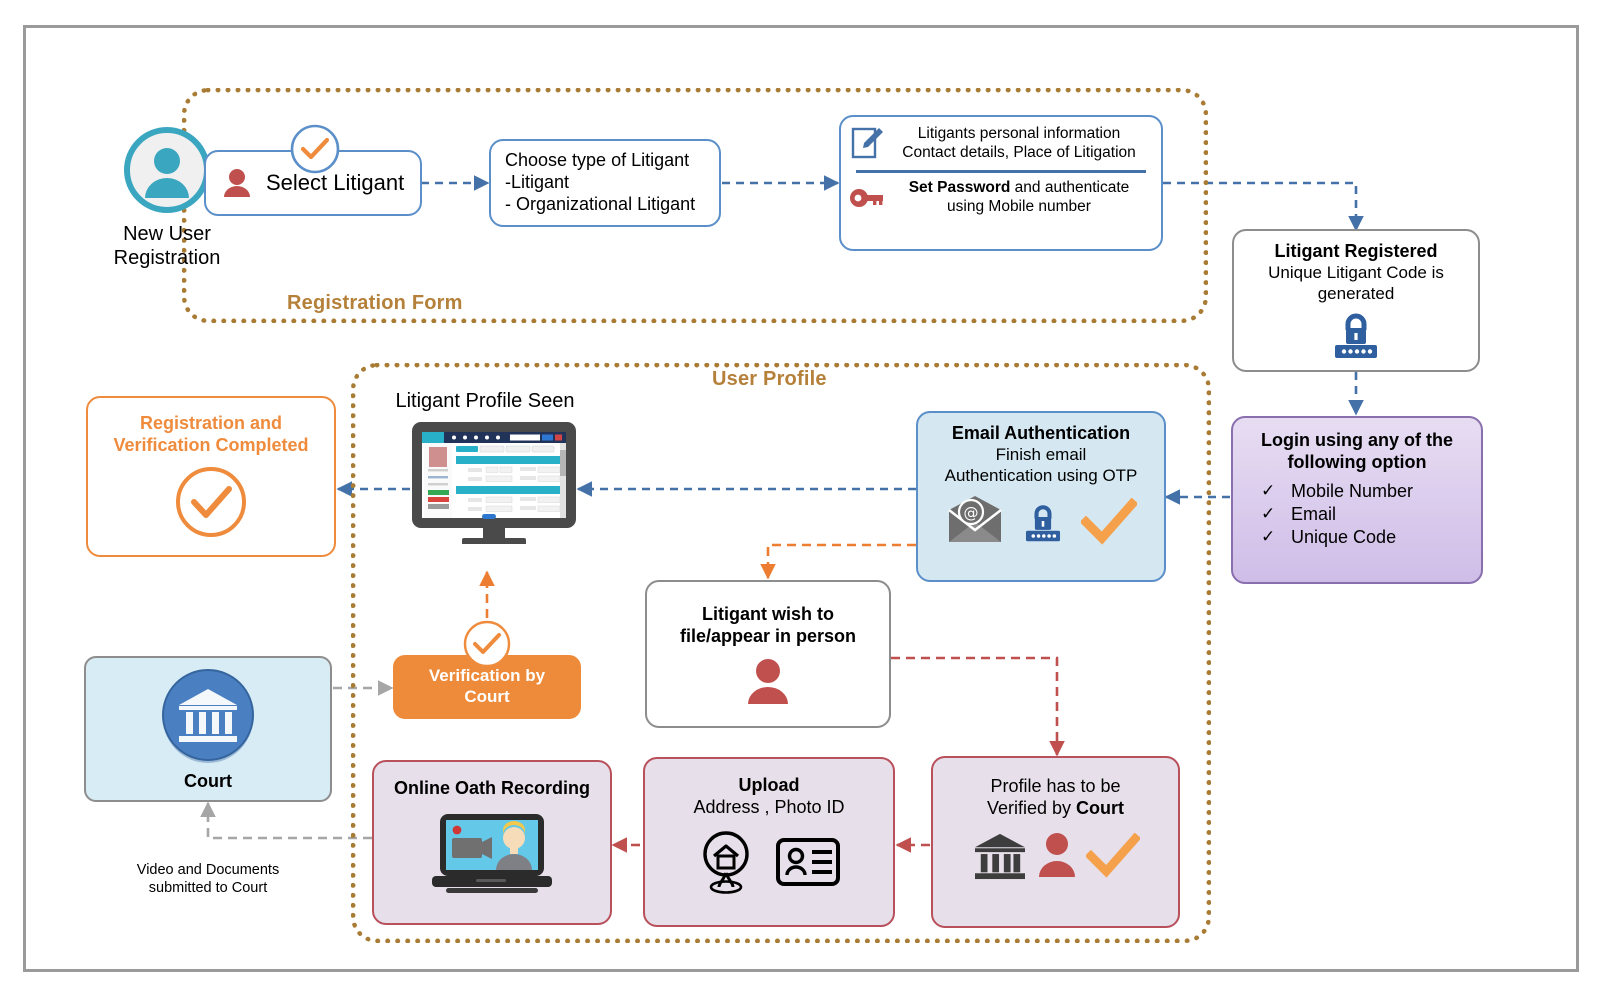  What do you see at coordinates (1019, 152) in the screenshot?
I see `personal-info-line-2: Contact details, Place of Litigation` at bounding box center [1019, 152].